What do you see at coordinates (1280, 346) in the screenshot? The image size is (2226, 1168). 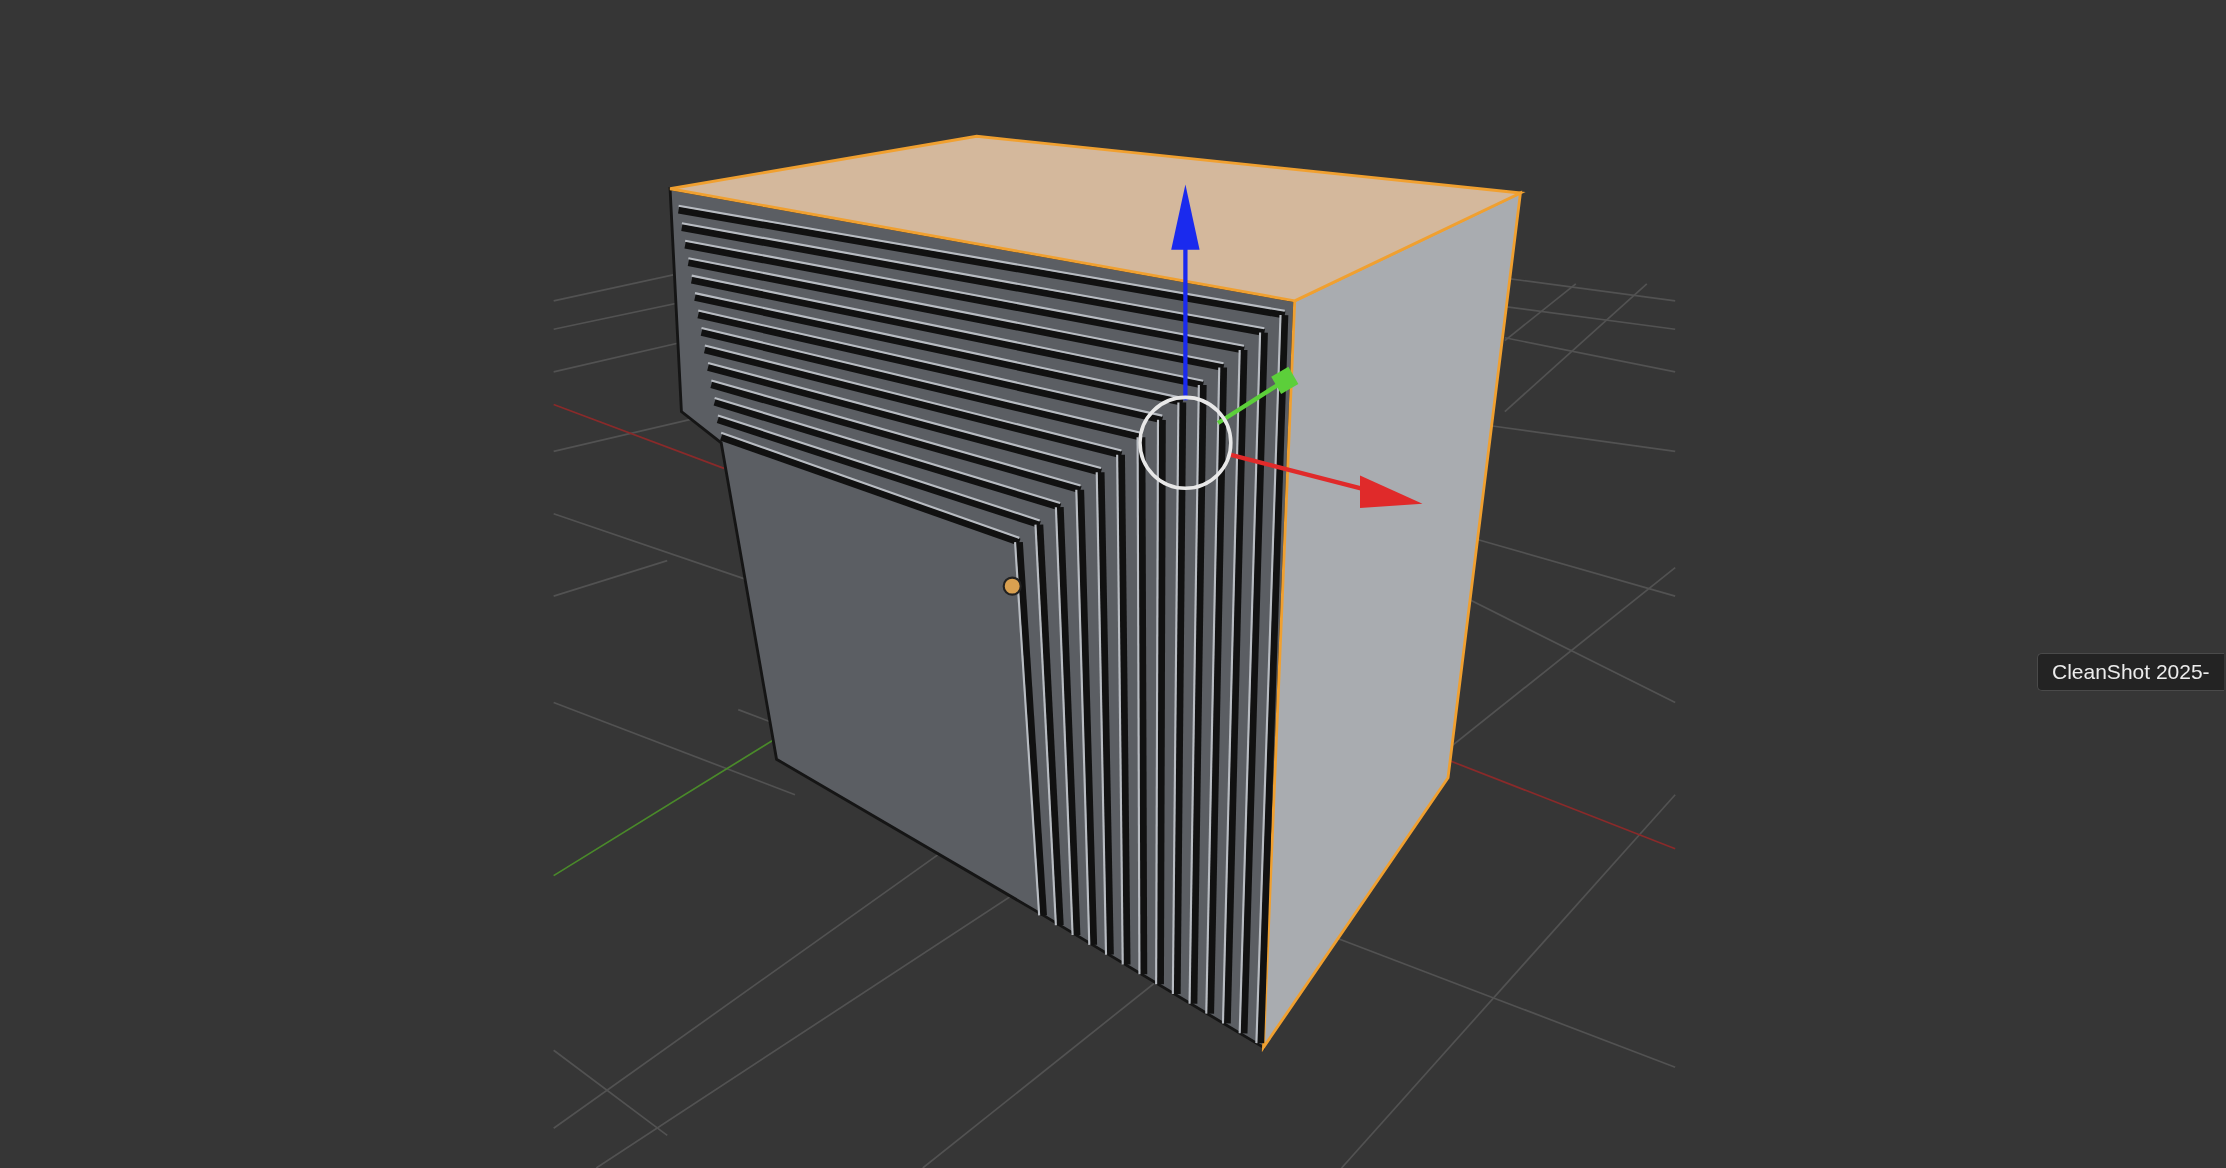 I see `transform-gizmo-drawing` at bounding box center [1280, 346].